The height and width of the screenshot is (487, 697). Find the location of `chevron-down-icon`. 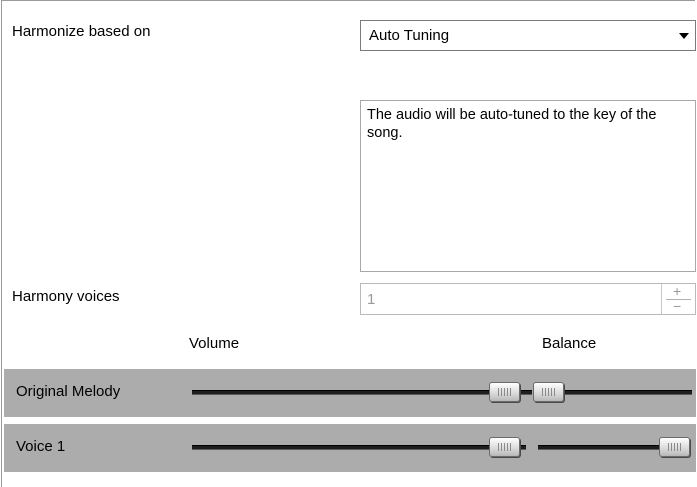

chevron-down-icon is located at coordinates (684, 36).